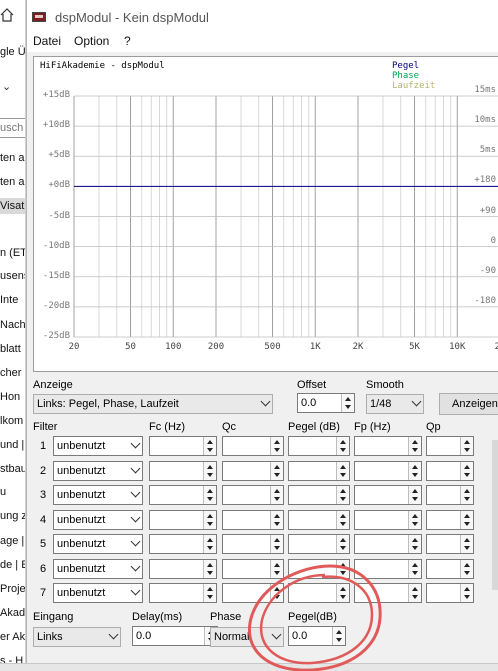 Image resolution: width=498 pixels, height=671 pixels. What do you see at coordinates (12, 469) in the screenshot?
I see `background-list-item: stbau` at bounding box center [12, 469].